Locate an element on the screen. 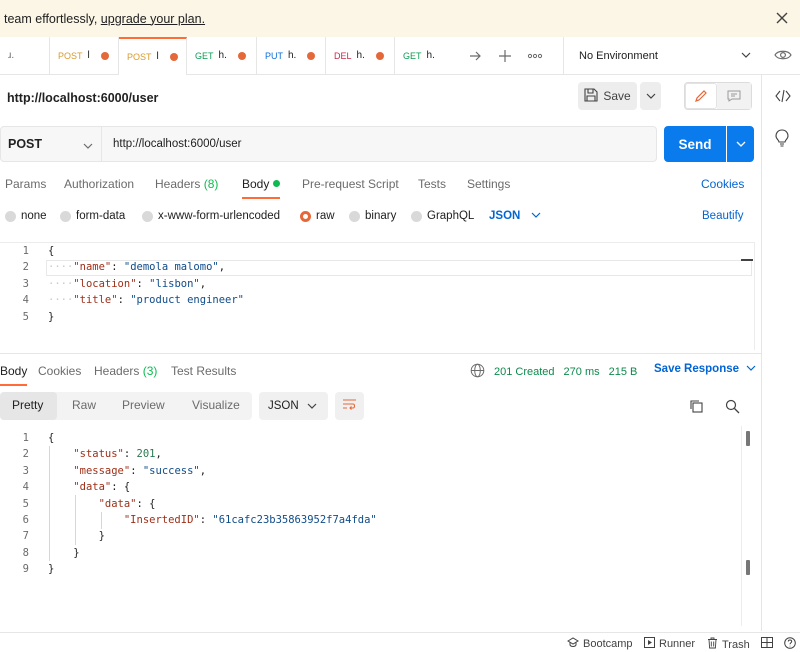 The height and width of the screenshot is (652, 800). body-type-form-data: form-data is located at coordinates (92, 216).